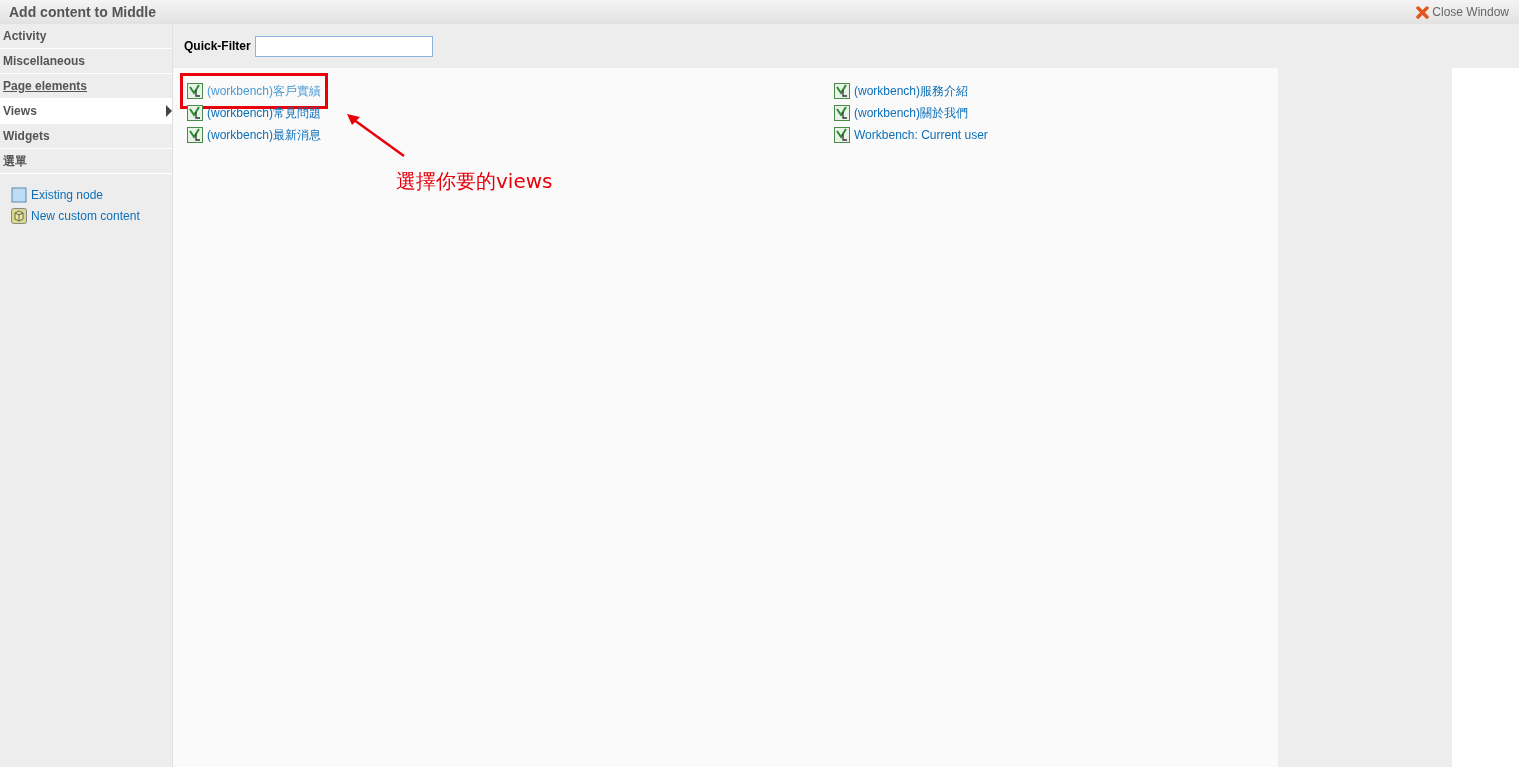  Describe the element at coordinates (217, 46) in the screenshot. I see `filter-label: Quick-Filter` at that location.